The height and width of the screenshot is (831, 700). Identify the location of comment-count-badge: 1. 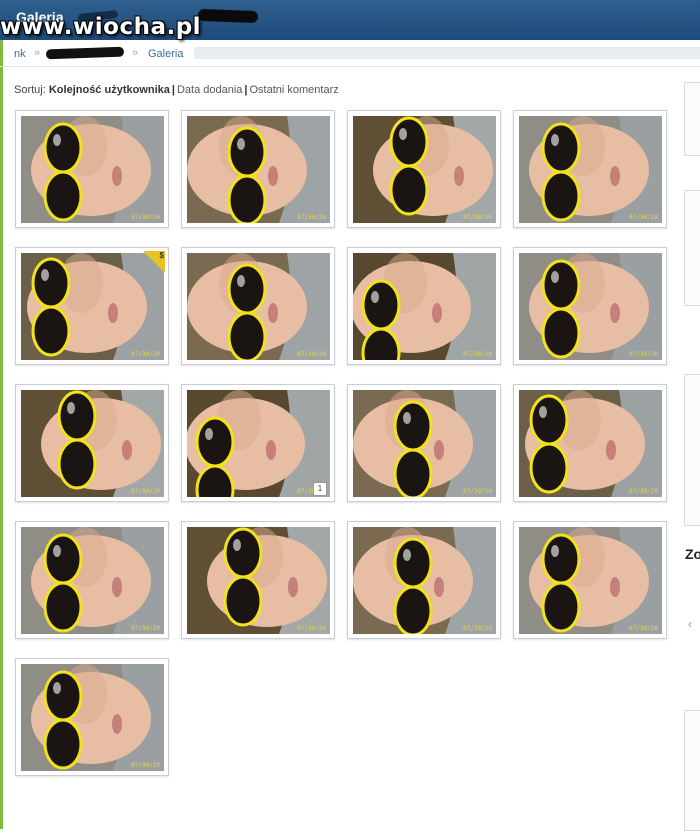
(320, 489).